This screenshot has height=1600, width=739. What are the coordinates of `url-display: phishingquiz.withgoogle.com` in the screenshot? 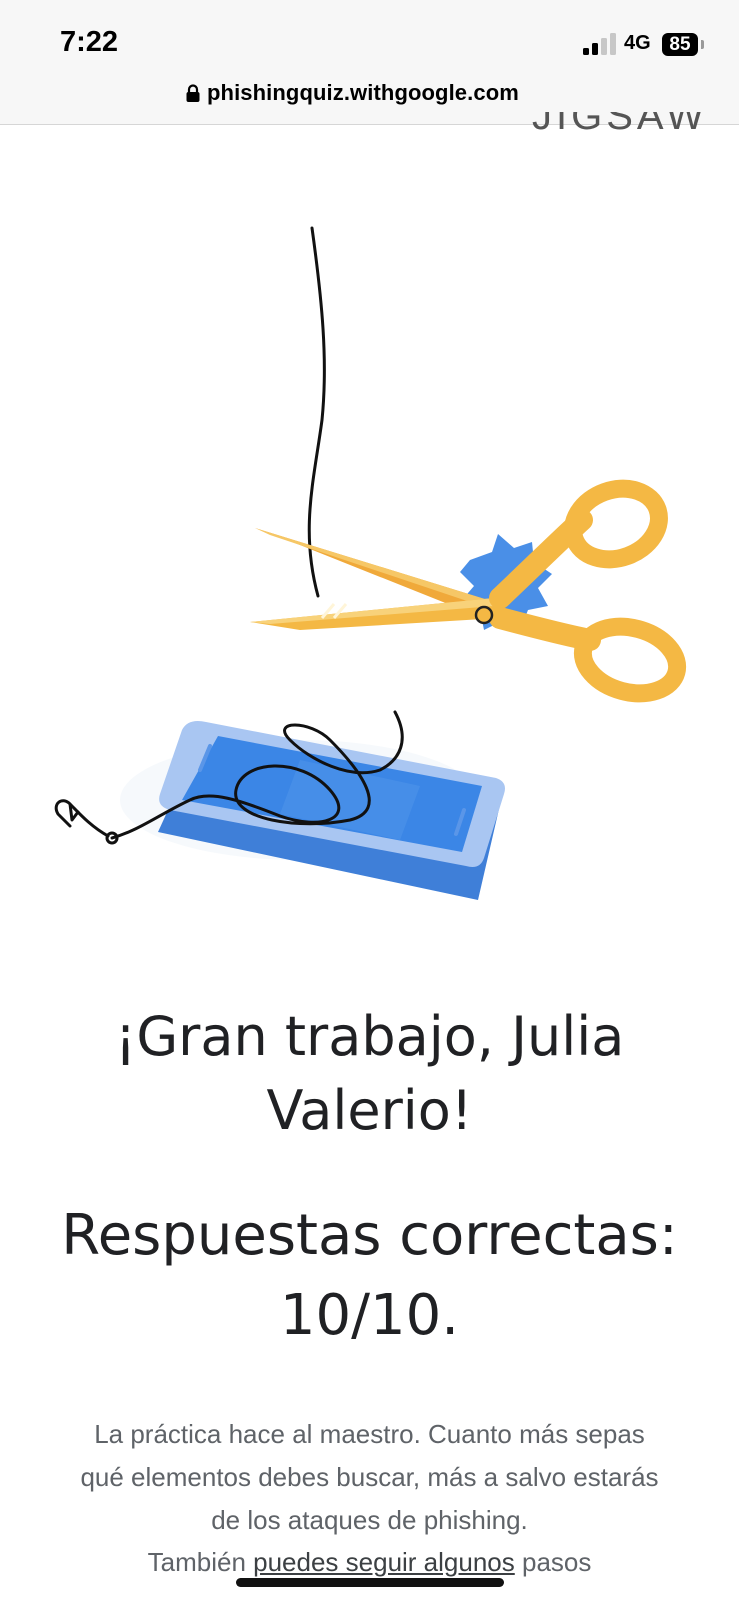 It's located at (352, 93).